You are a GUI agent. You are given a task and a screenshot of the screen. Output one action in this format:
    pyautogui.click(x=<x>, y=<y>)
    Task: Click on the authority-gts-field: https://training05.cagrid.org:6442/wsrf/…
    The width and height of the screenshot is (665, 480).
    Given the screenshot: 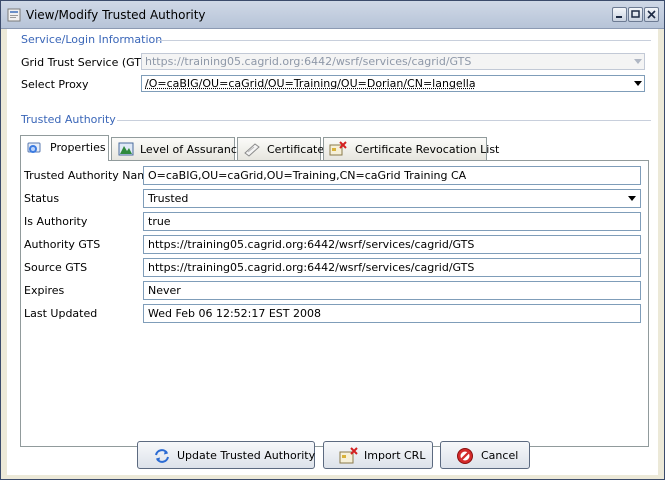 What is the action you would take?
    pyautogui.click(x=392, y=244)
    